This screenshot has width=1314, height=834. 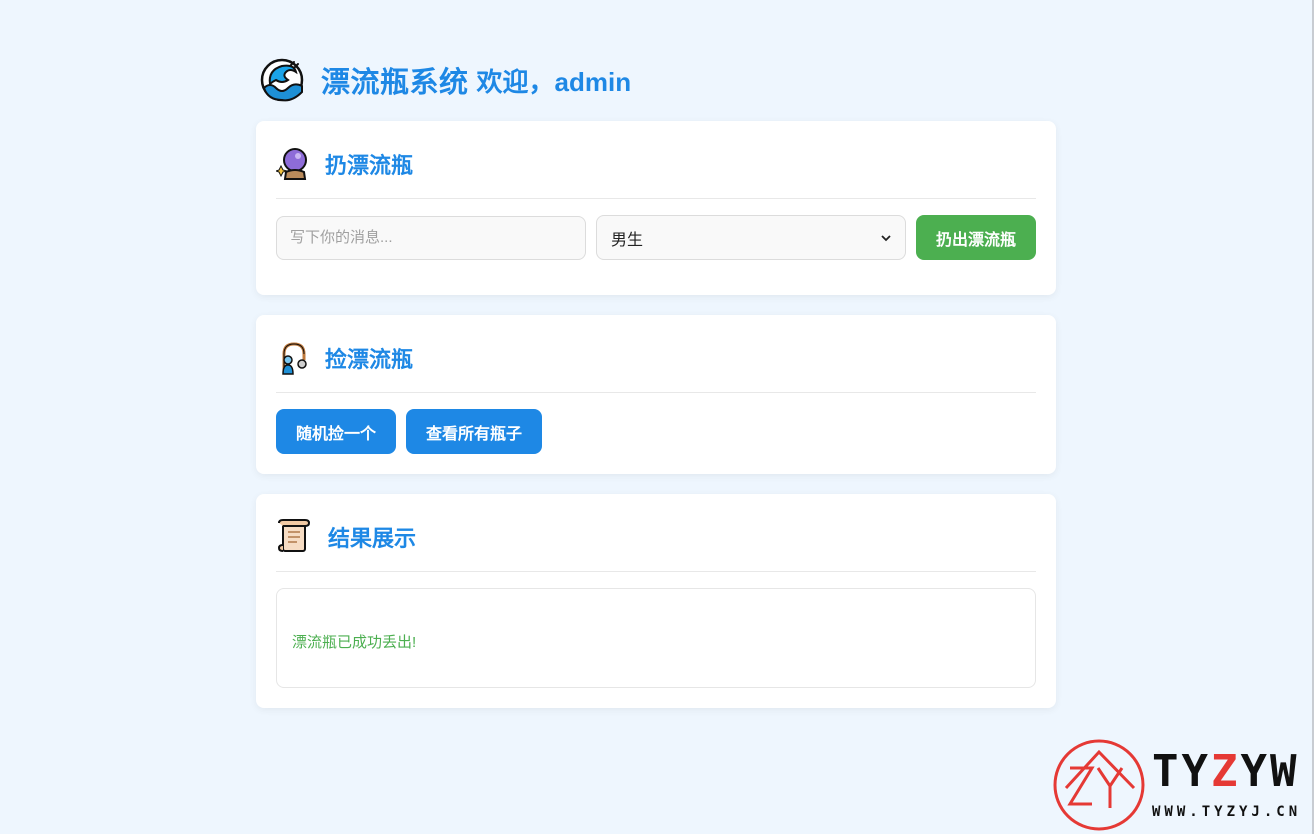 I want to click on fishing-person-icon, so click(x=294, y=358).